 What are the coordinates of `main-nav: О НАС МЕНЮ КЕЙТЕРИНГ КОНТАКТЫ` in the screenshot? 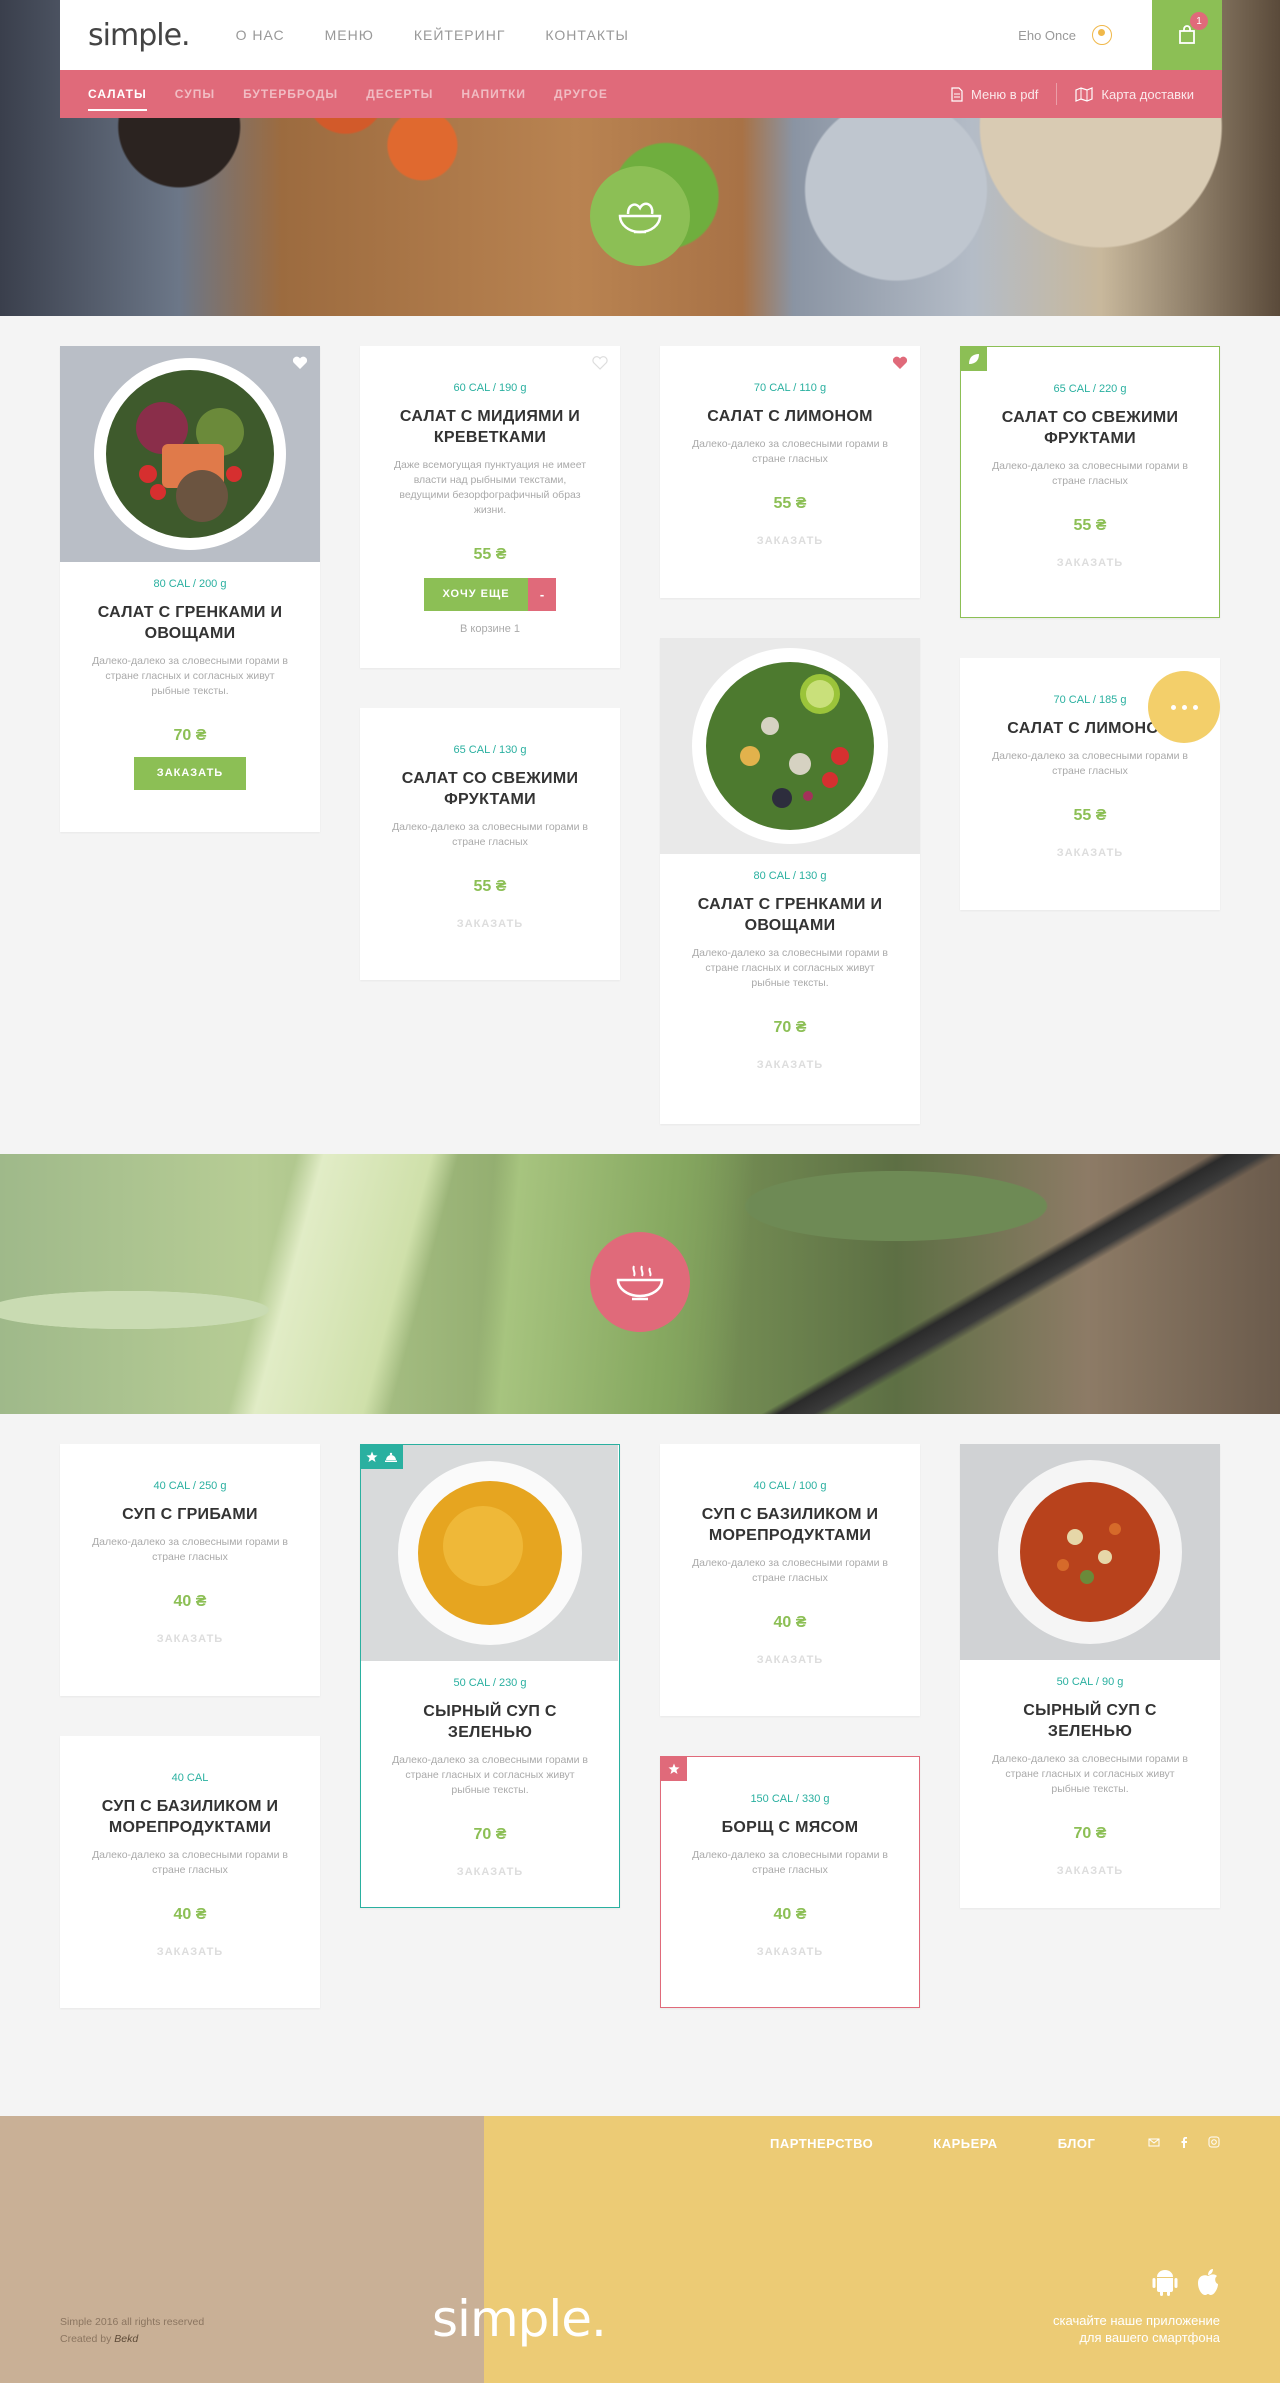 It's located at (452, 35).